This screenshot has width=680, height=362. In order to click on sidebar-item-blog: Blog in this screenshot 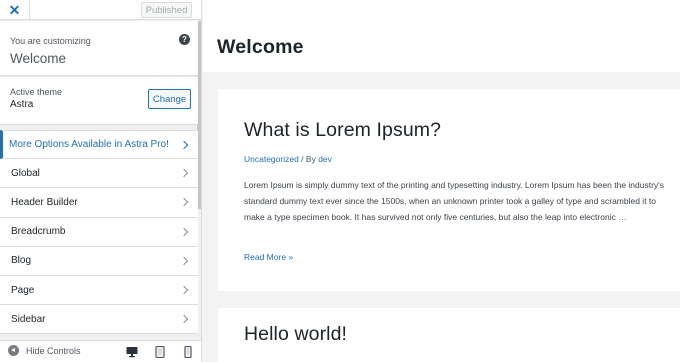, I will do `click(99, 261)`.